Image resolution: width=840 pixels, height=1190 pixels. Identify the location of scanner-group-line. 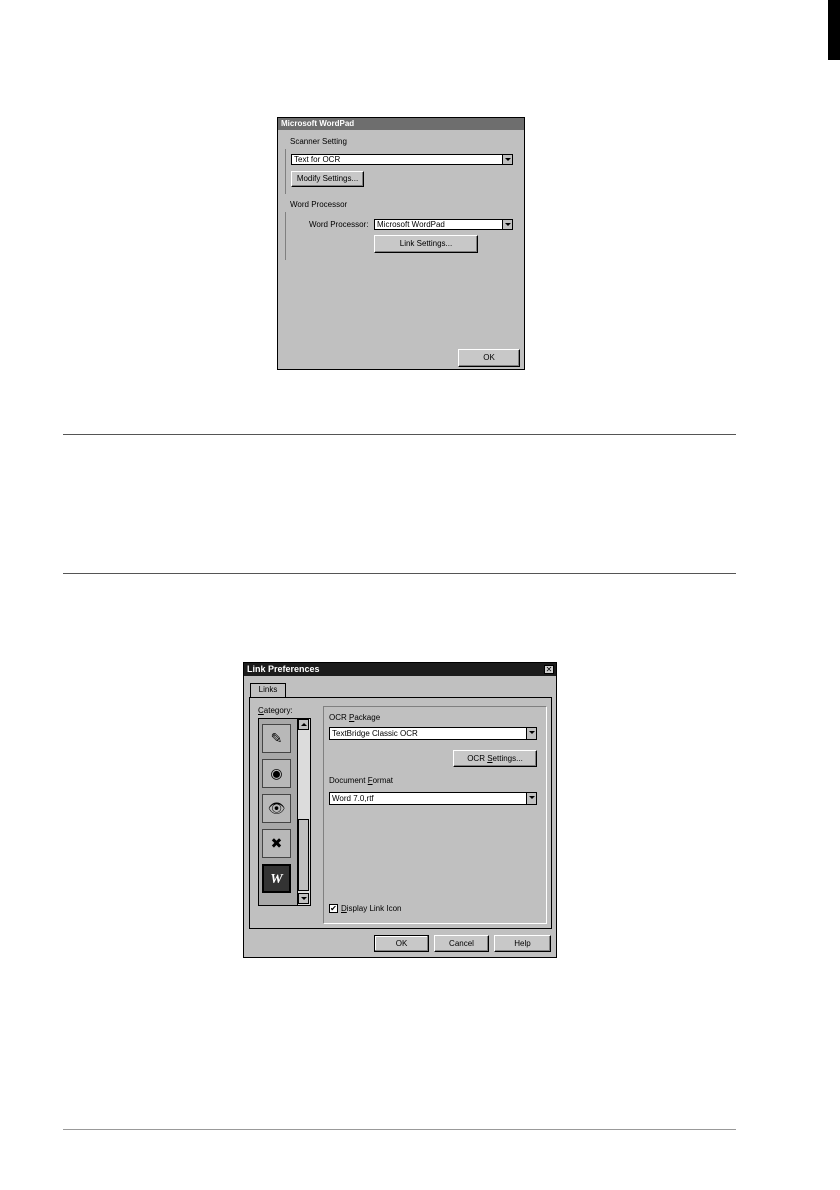
(285, 171).